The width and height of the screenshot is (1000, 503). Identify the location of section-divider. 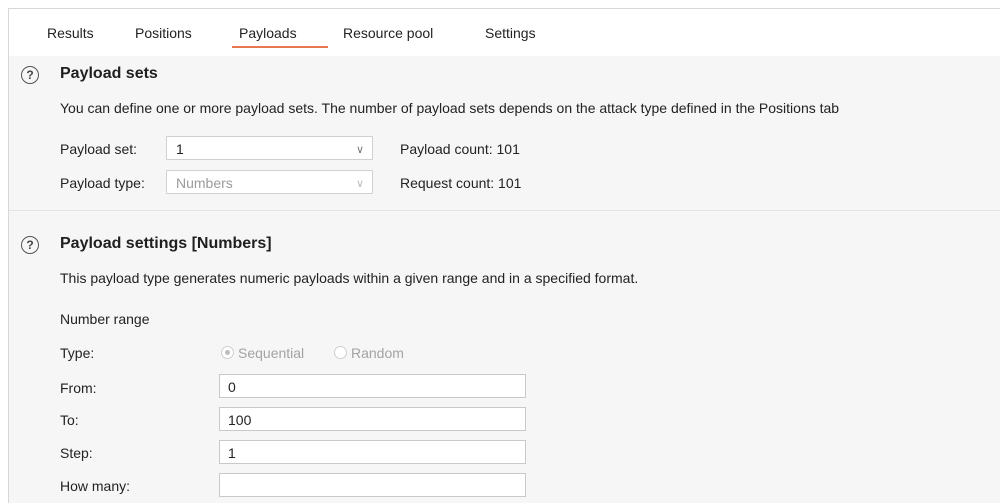
(504, 210).